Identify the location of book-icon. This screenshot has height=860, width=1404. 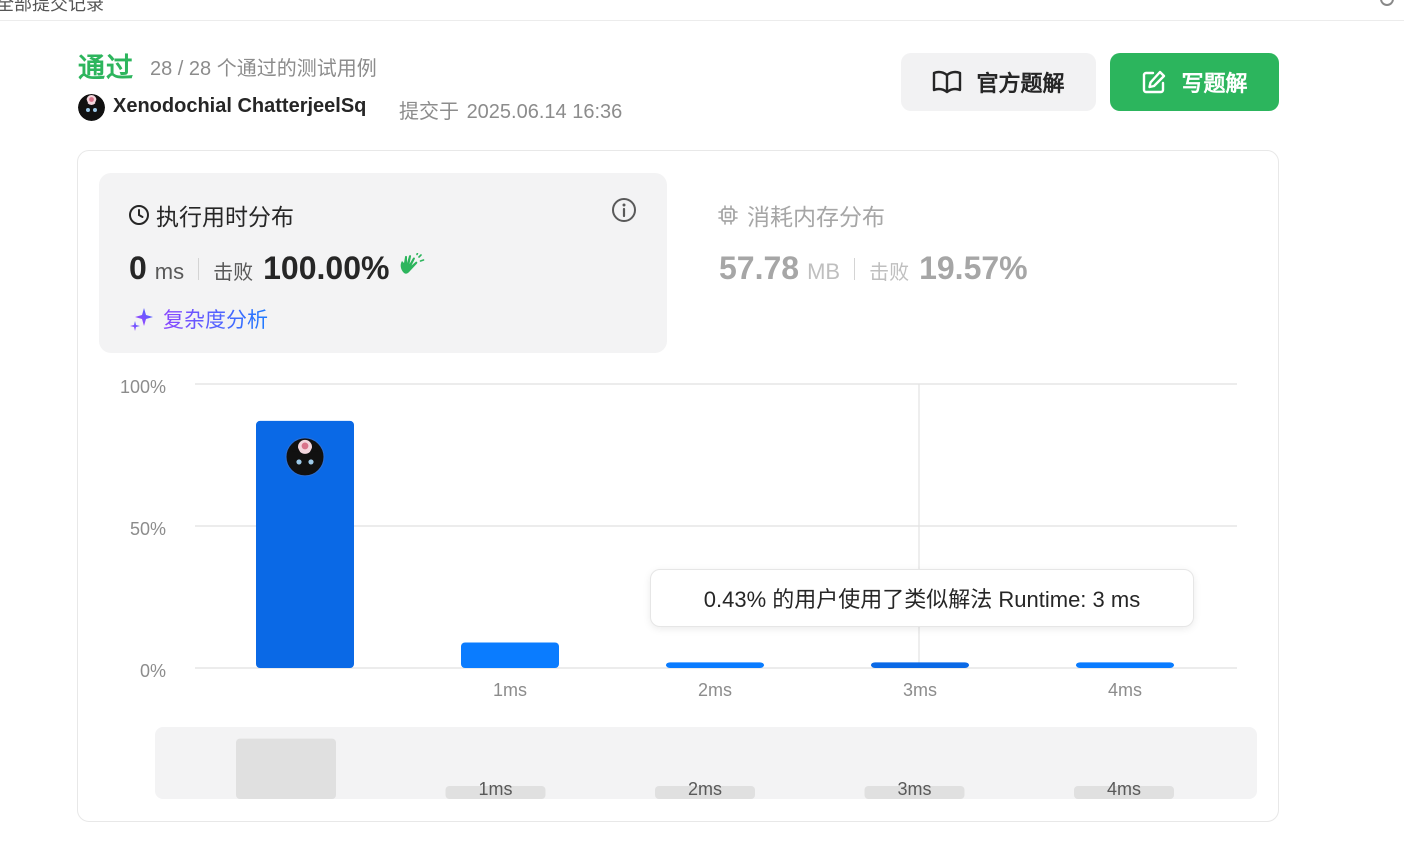
(947, 82).